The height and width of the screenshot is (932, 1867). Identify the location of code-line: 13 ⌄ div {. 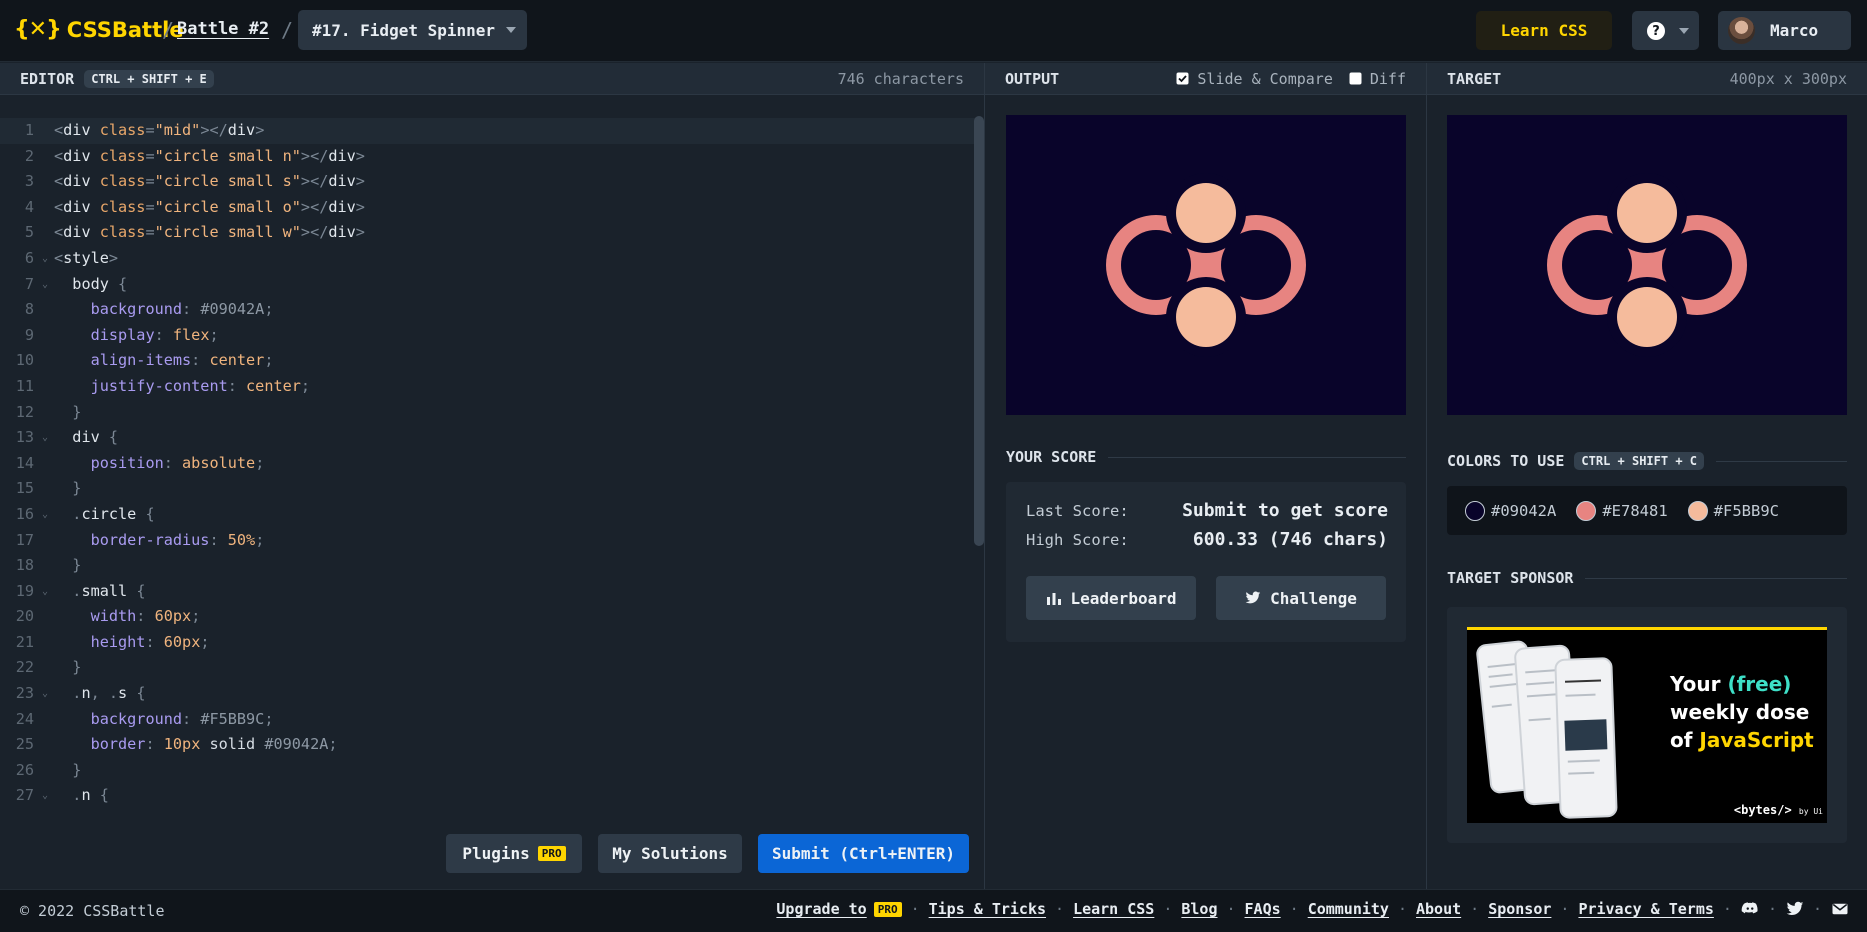
(488, 438).